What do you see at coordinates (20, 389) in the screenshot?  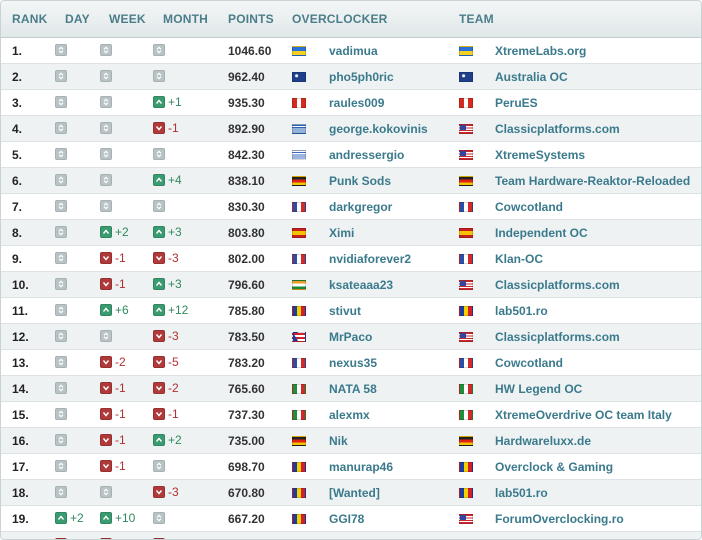 I see `rank-cell: 14.` at bounding box center [20, 389].